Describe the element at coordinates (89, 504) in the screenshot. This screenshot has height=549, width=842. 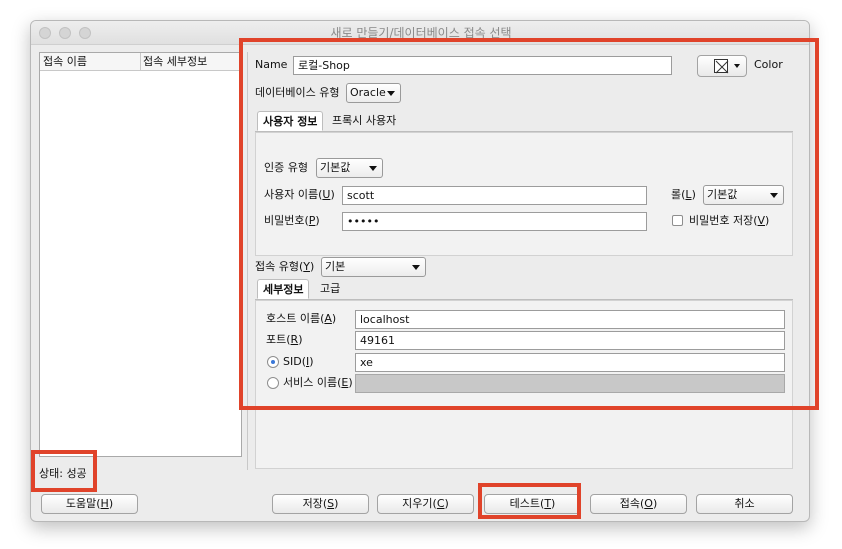
I see `help-button: 도움말(H)` at that location.